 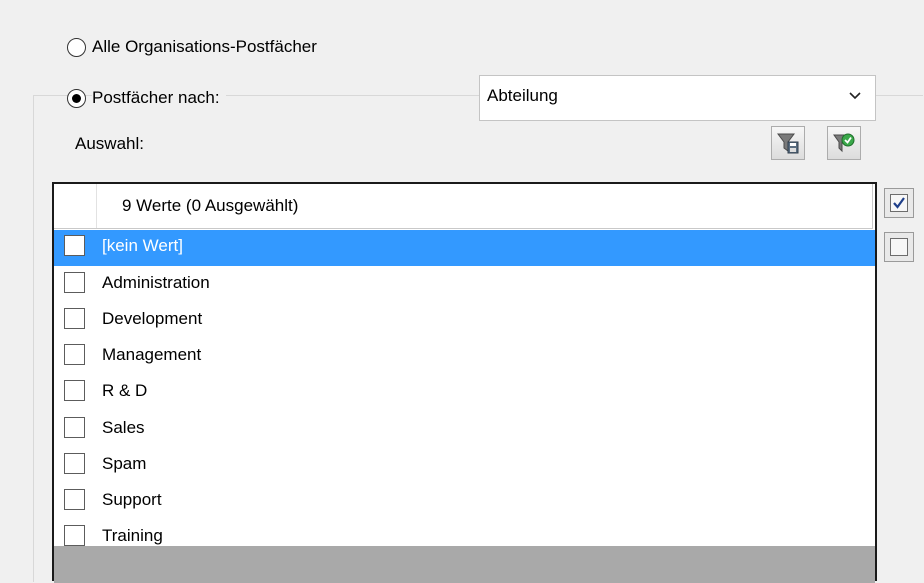 I want to click on filter-apply-icon, so click(x=844, y=143).